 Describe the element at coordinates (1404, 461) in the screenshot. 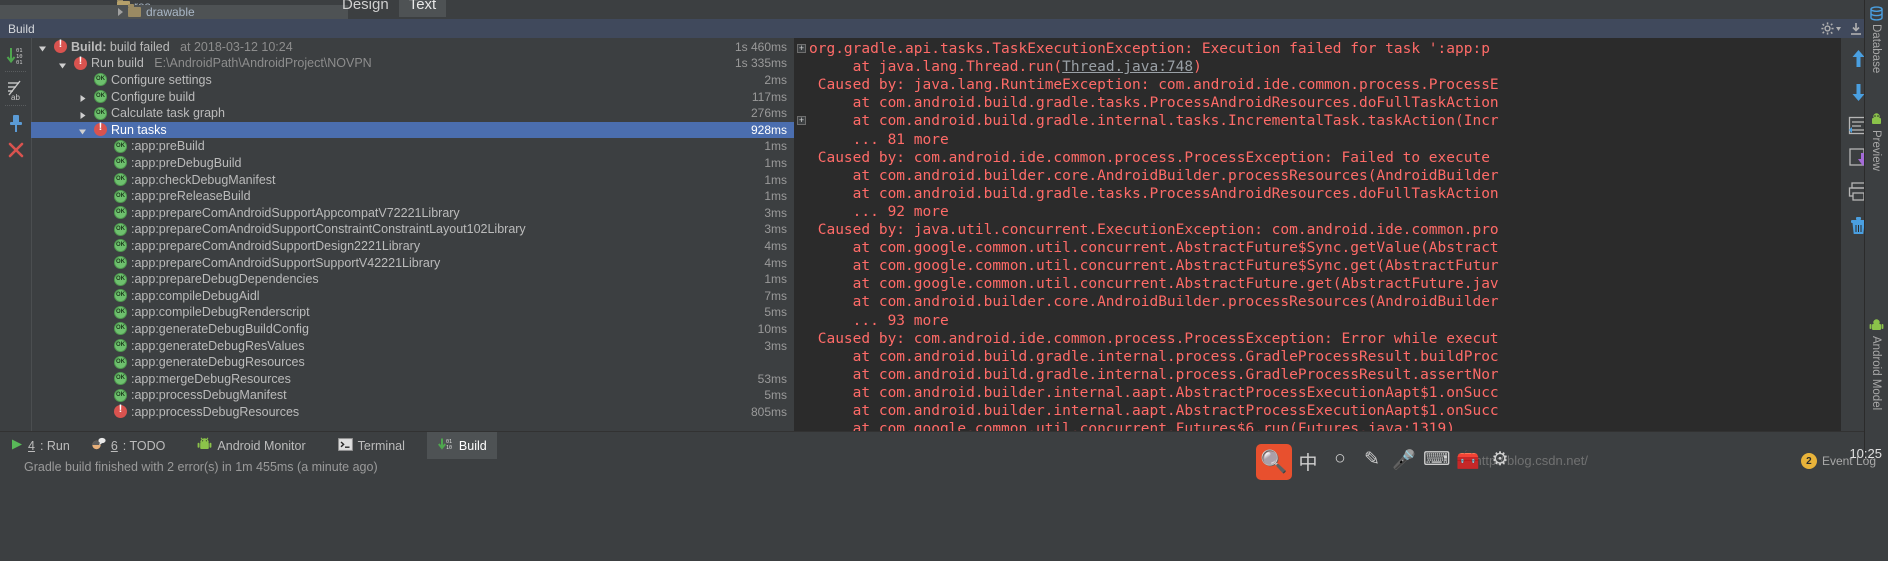

I see `tray-icon-microphone: 🎤` at that location.